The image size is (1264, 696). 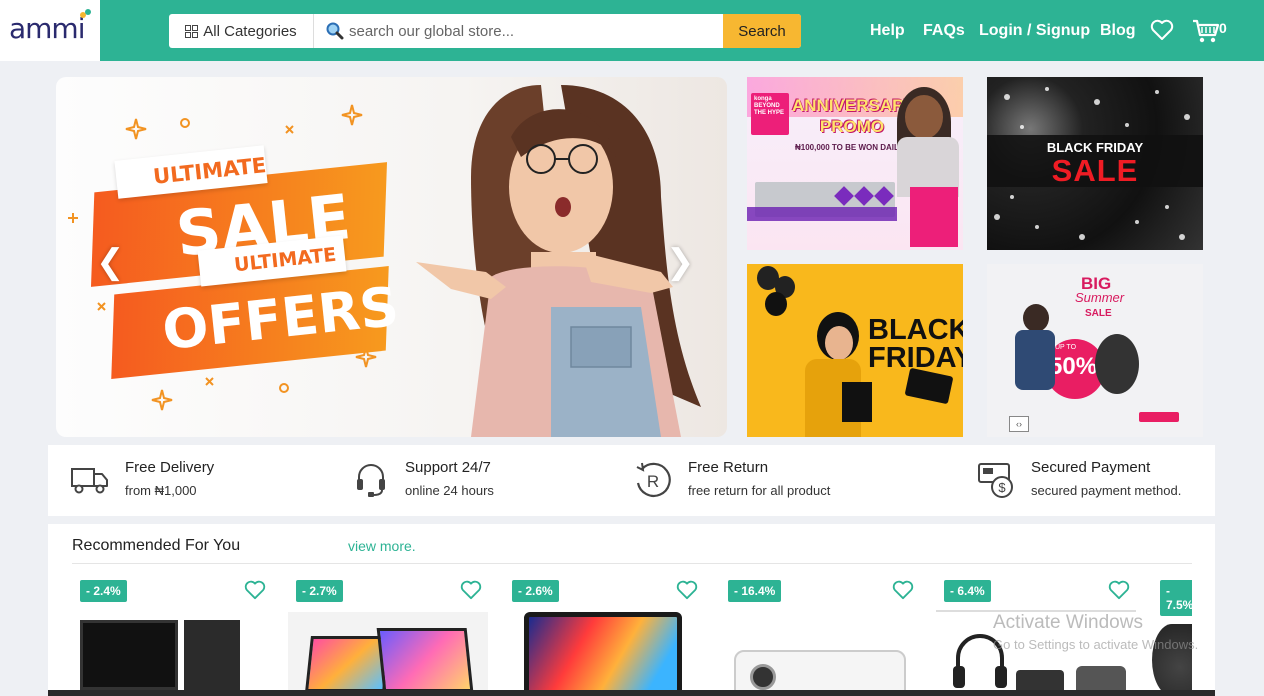 I want to click on feature-title: Secured Payment, so click(x=1091, y=467).